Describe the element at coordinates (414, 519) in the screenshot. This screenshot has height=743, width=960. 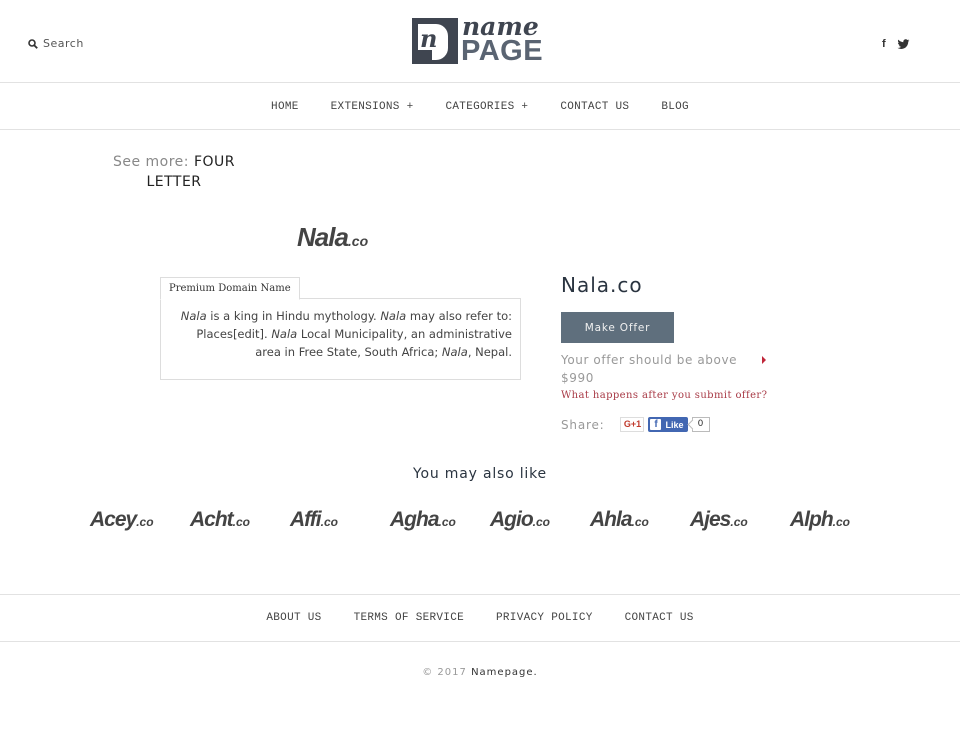
I see `related-domain-name: Agha` at that location.